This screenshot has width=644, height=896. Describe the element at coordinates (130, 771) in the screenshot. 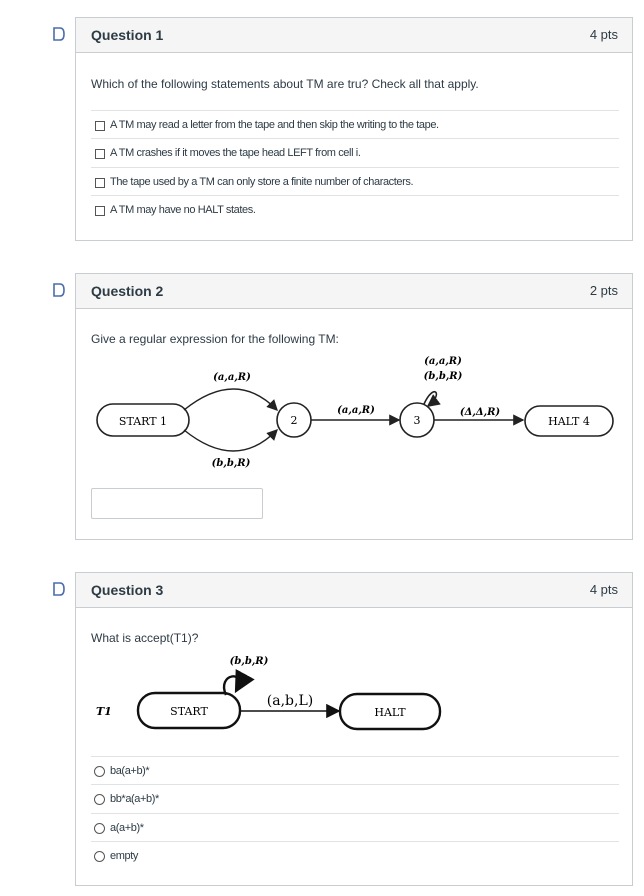

I see `answer-label: ba(a+b)*` at that location.